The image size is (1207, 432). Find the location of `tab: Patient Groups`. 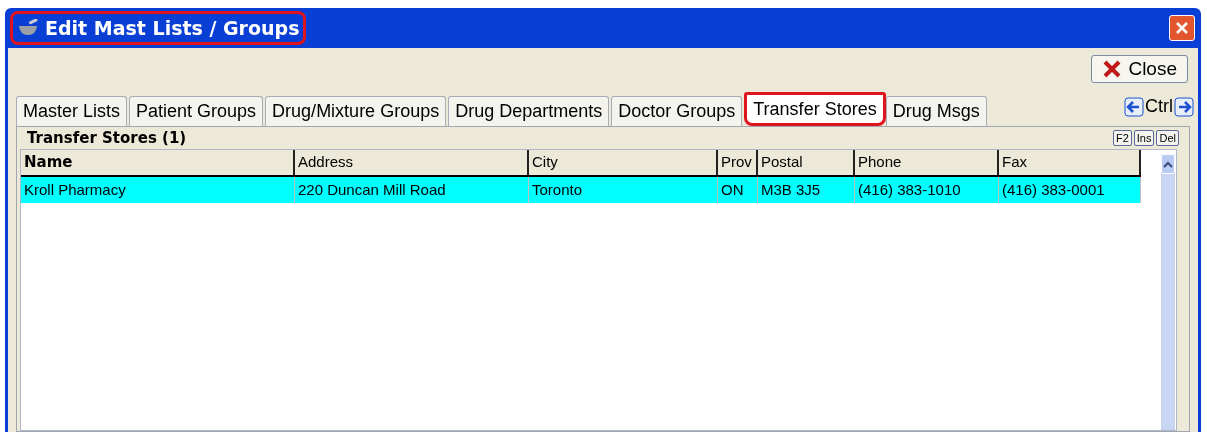

tab: Patient Groups is located at coordinates (196, 111).